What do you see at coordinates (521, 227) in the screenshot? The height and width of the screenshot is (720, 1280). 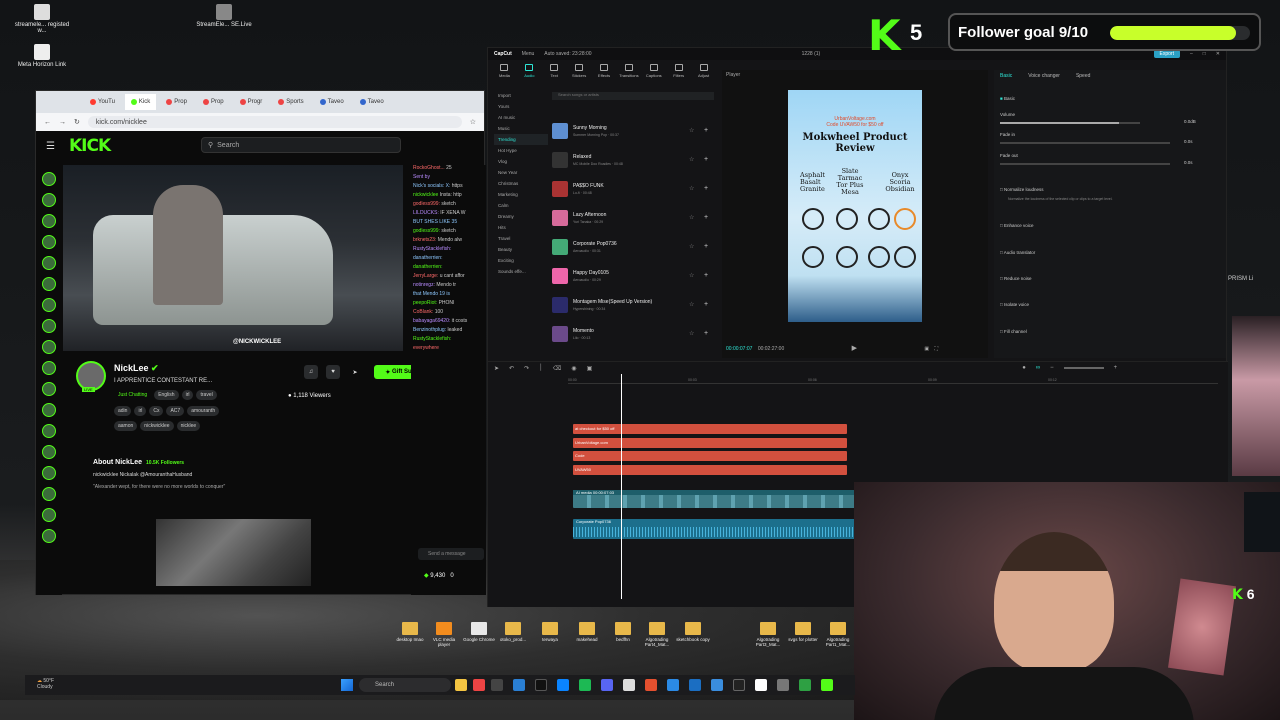 I see `category-item: Hits` at bounding box center [521, 227].